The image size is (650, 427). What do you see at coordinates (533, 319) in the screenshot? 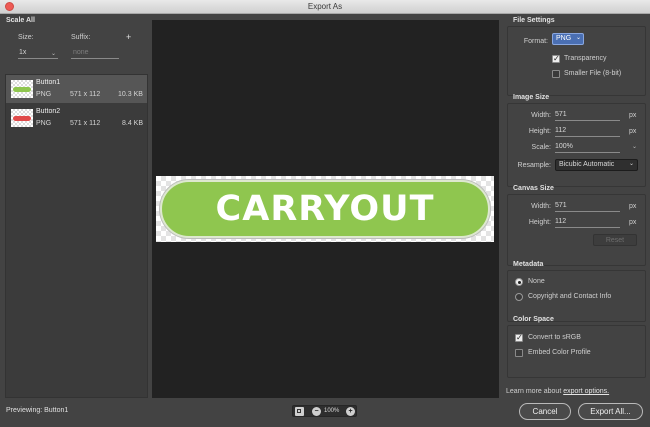
I see `color-space-title: Color Space` at bounding box center [533, 319].